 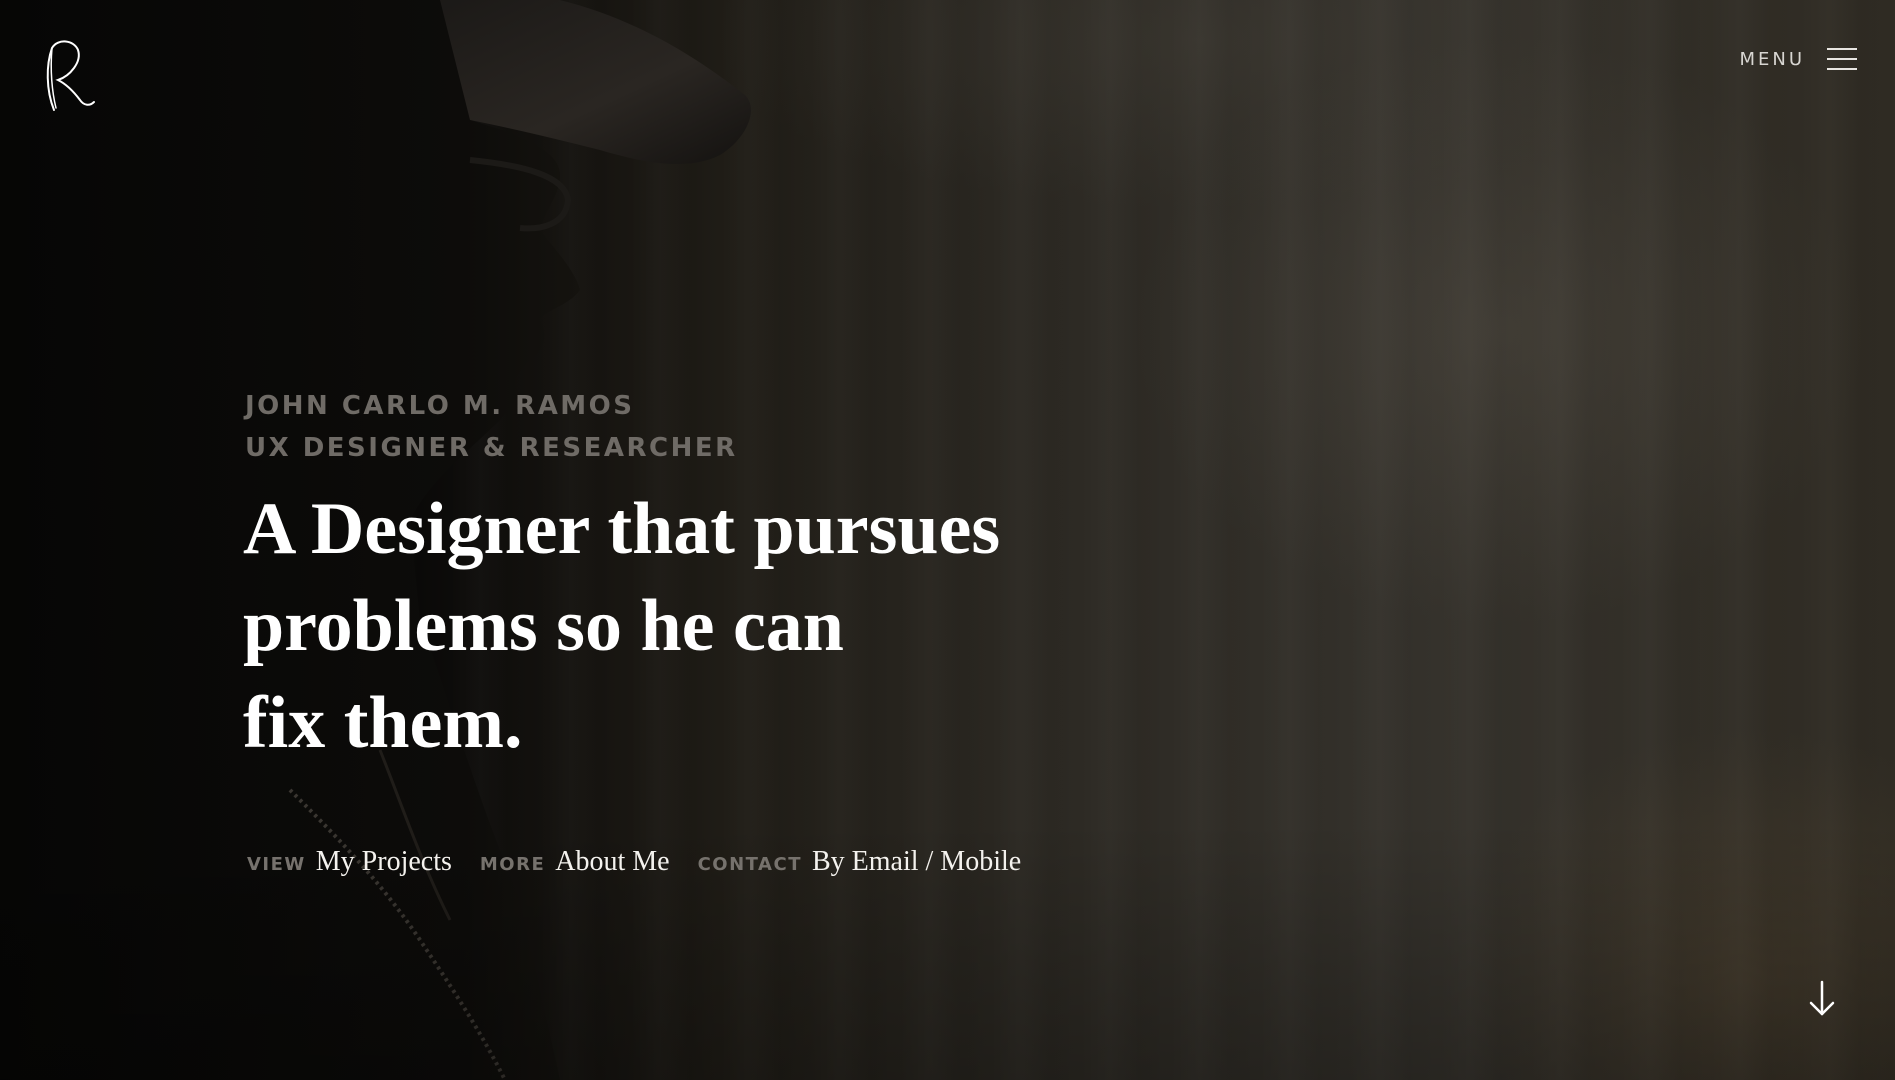 I want to click on headline-line: A Designer that pursues, so click(x=622, y=529).